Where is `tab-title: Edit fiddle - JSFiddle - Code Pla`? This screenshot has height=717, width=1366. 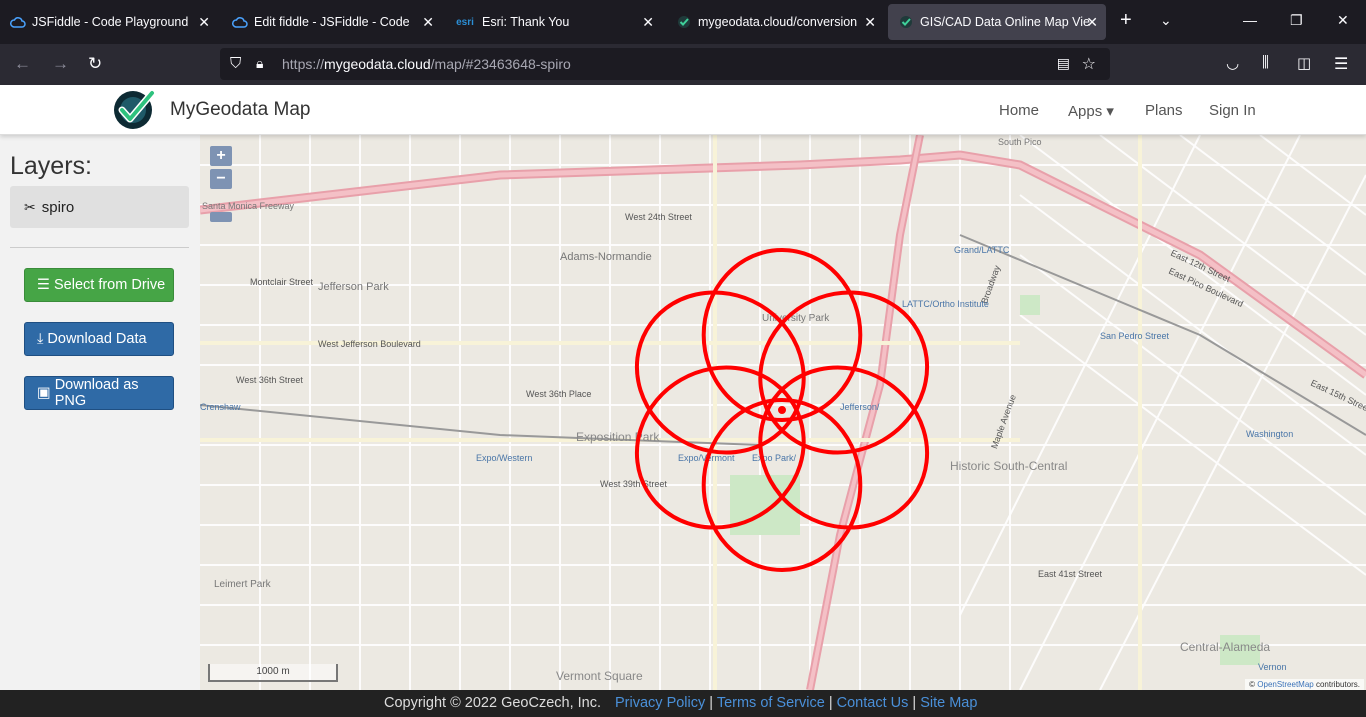 tab-title: Edit fiddle - JSFiddle - Code Pla is located at coordinates (334, 22).